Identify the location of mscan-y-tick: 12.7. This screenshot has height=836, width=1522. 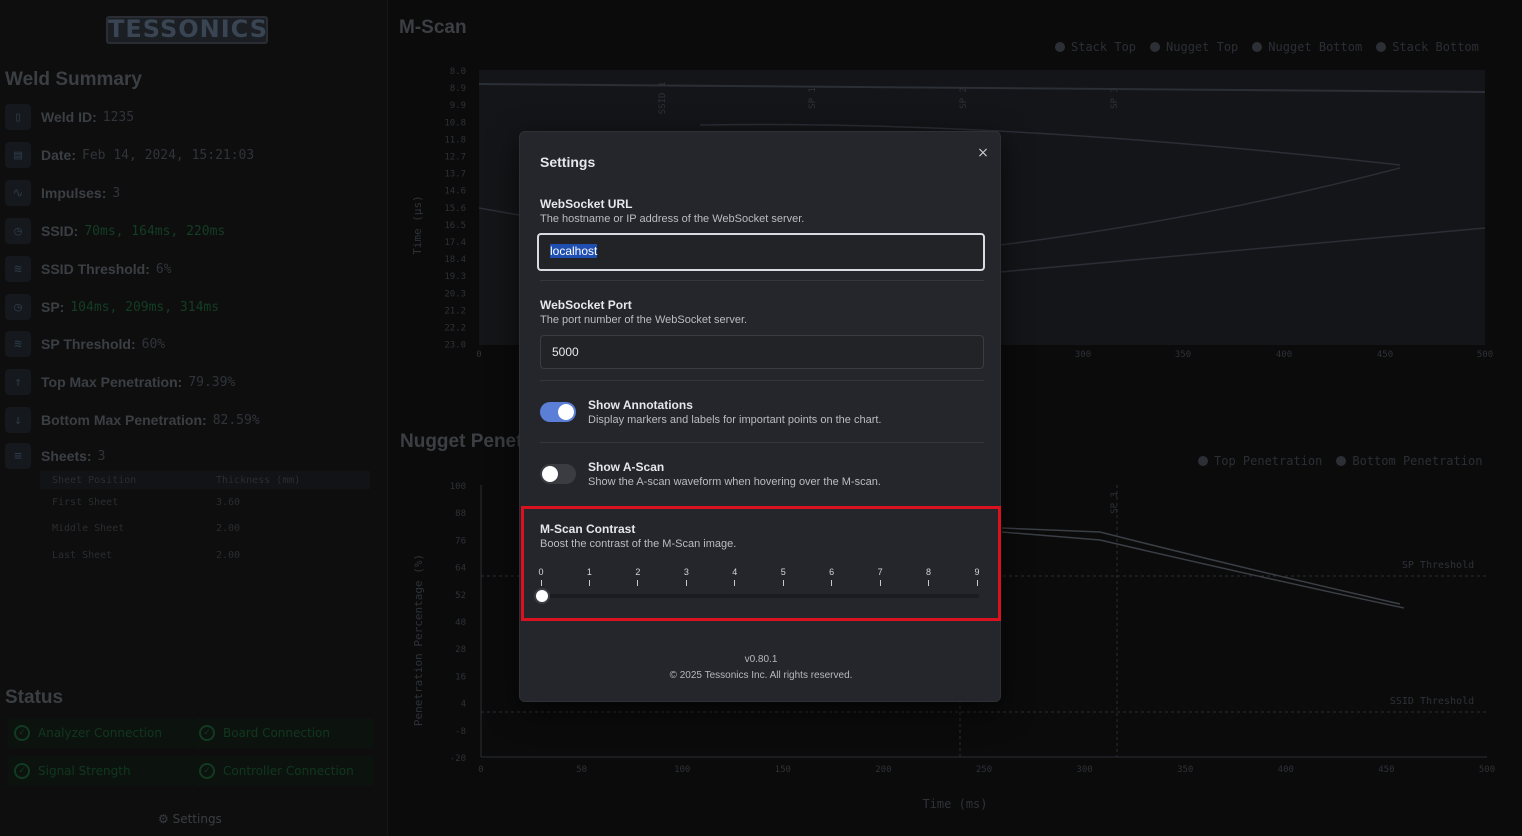
(455, 158).